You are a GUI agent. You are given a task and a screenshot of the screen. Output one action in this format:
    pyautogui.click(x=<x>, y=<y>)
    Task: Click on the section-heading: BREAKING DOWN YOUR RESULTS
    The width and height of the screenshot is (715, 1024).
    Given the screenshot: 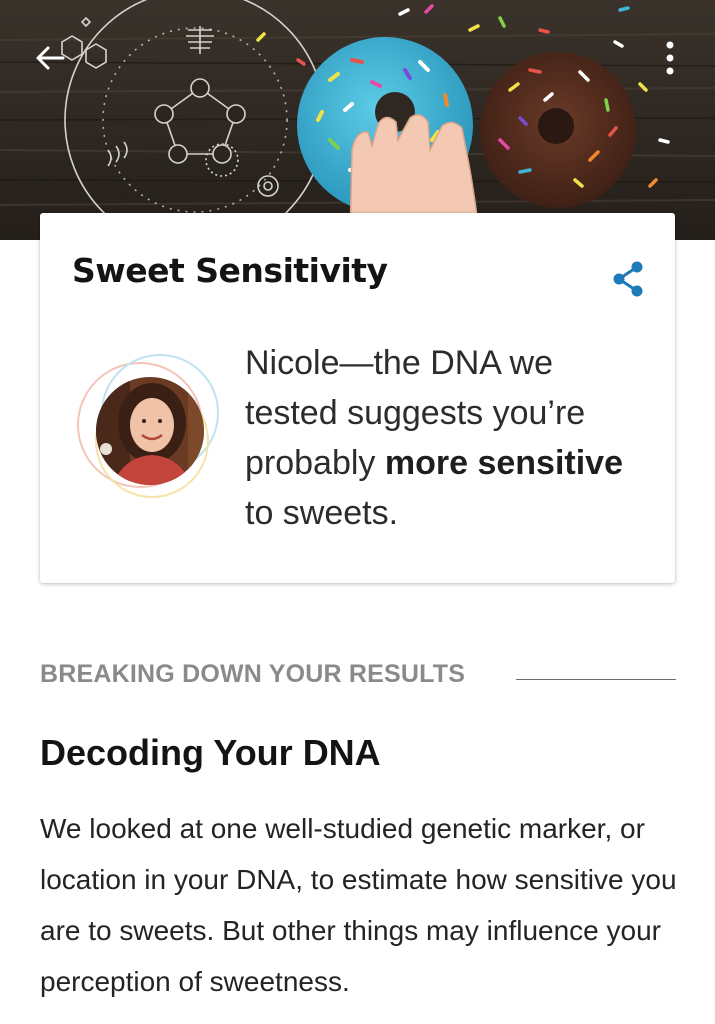 What is the action you would take?
    pyautogui.click(x=253, y=674)
    